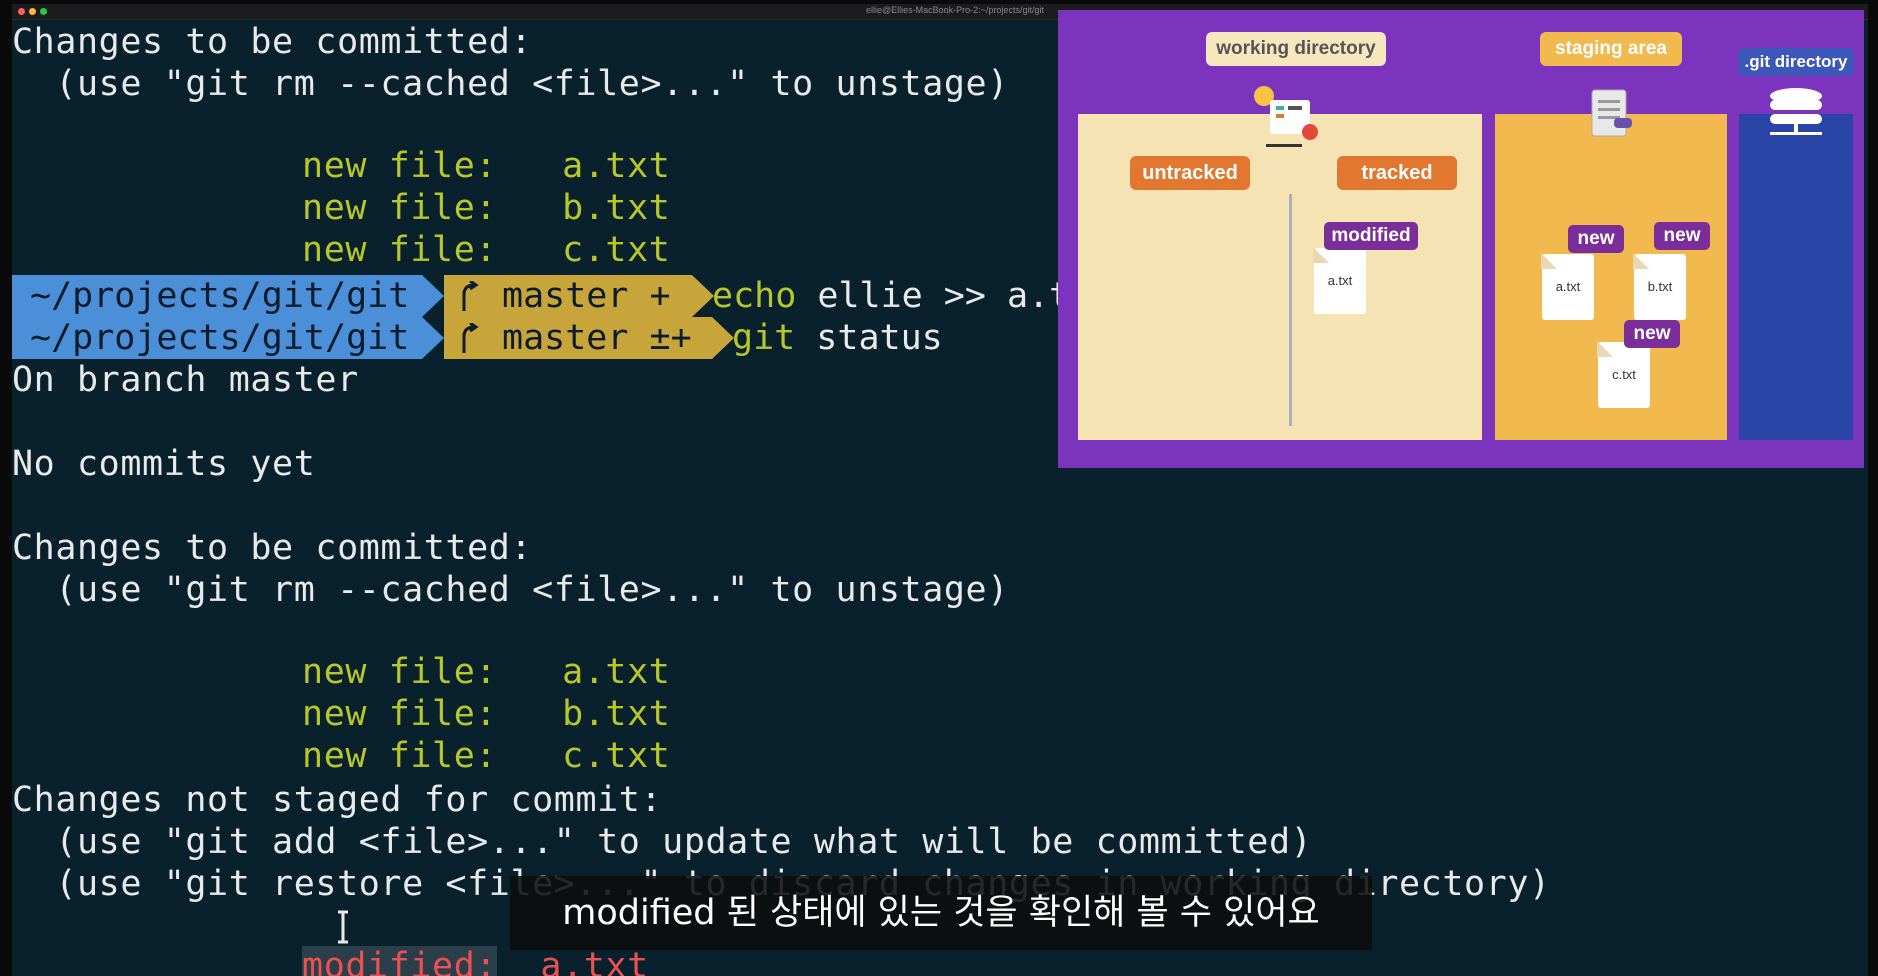 The image size is (1878, 976). I want to click on git-directory-label: .git directory, so click(1796, 62).